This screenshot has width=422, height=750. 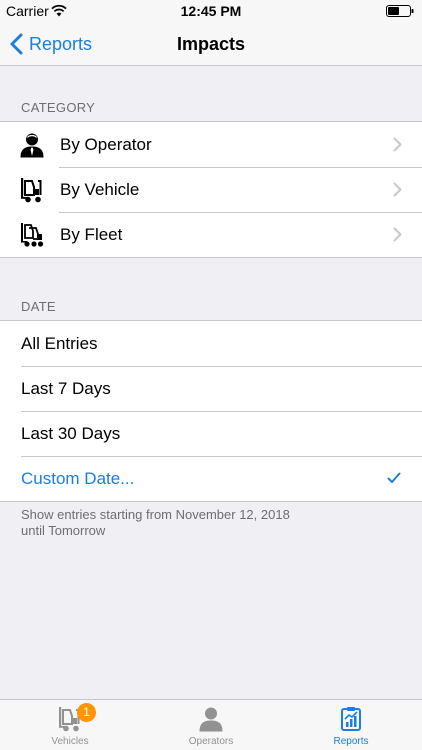 I want to click on tab-operators: Operators, so click(x=211, y=725).